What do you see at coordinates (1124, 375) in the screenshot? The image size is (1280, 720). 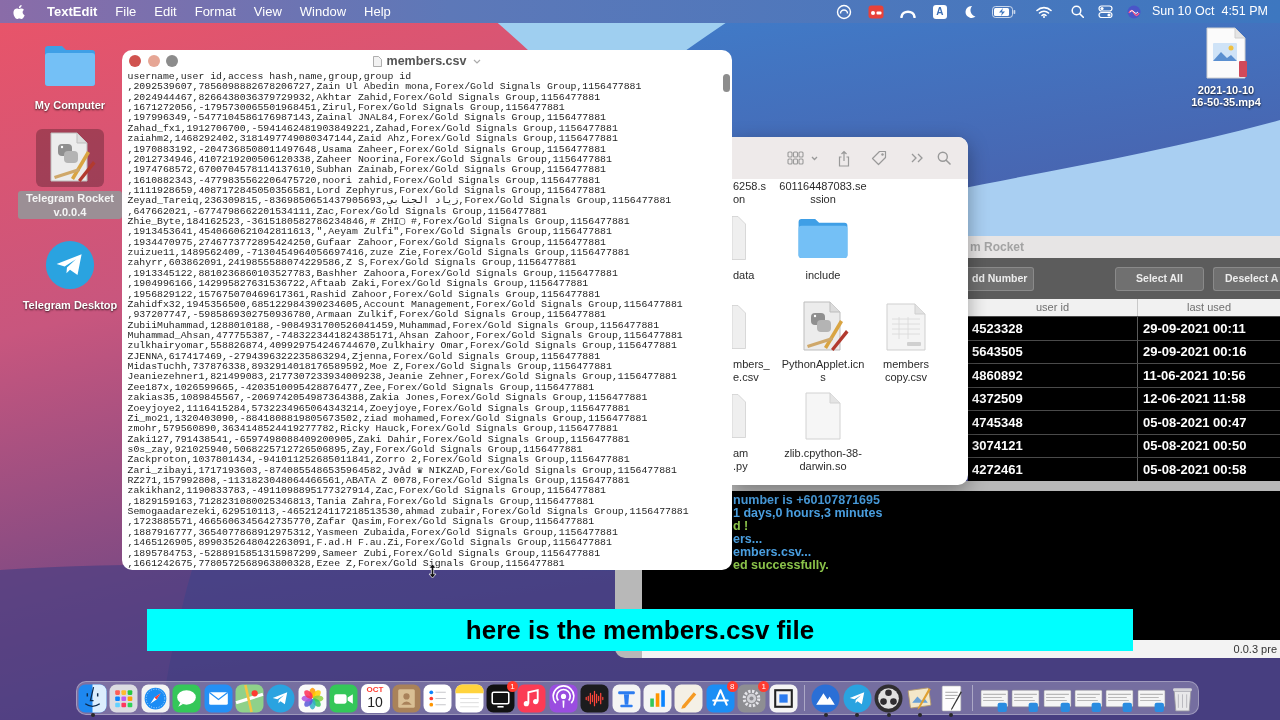 I see `table-row: 4860892 11-06-2021 10:56` at bounding box center [1124, 375].